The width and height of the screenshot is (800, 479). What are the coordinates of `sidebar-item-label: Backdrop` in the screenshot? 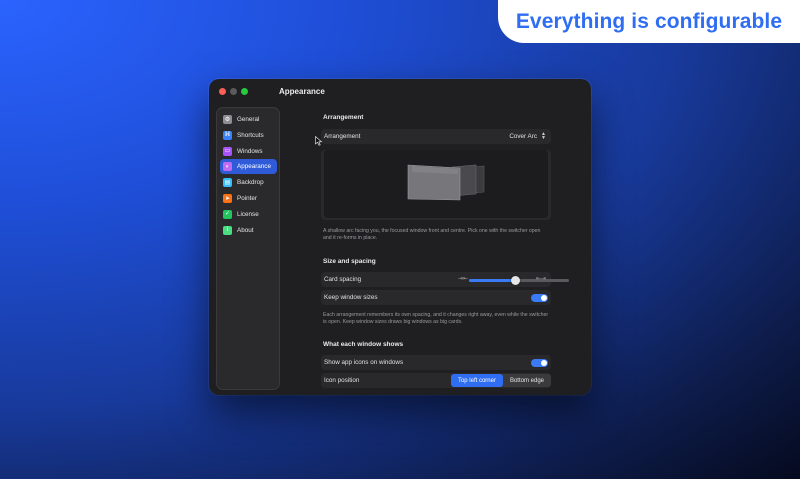 It's located at (250, 183).